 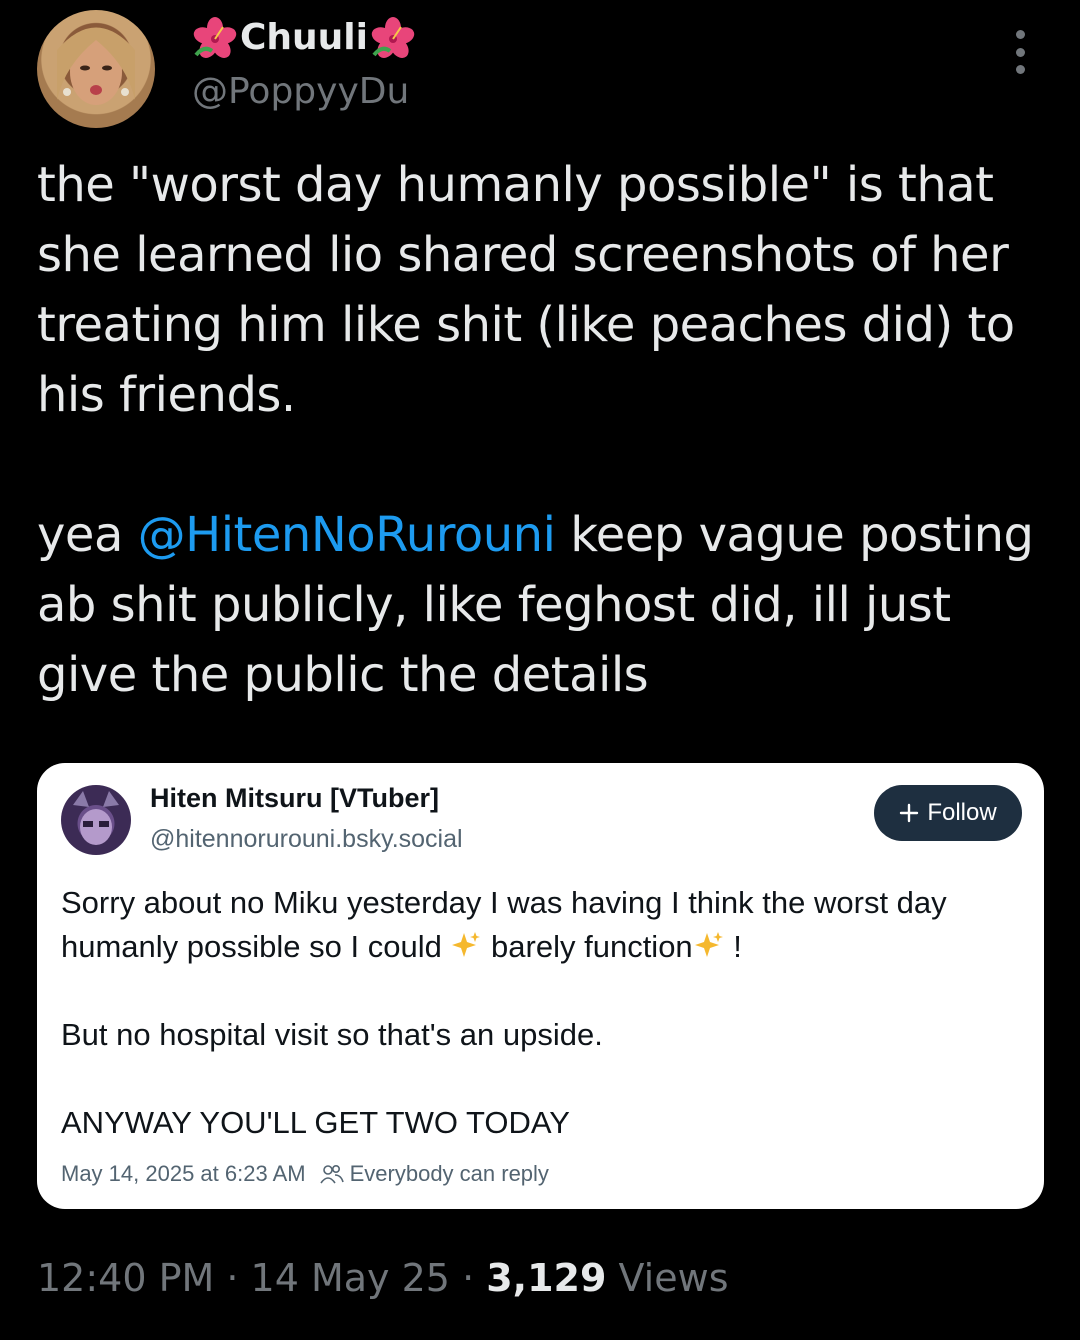 What do you see at coordinates (300, 92) in the screenshot?
I see `author-handle: @PoppyyDu` at bounding box center [300, 92].